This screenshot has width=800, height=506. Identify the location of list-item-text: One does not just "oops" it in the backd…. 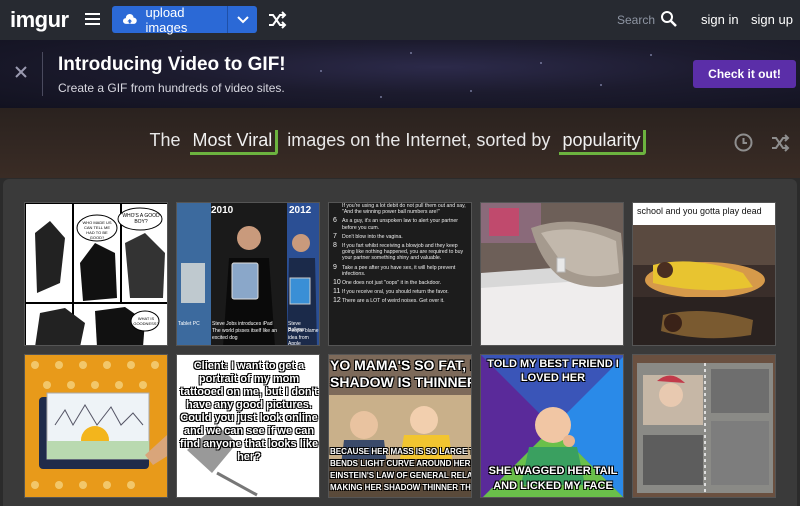
(392, 283).